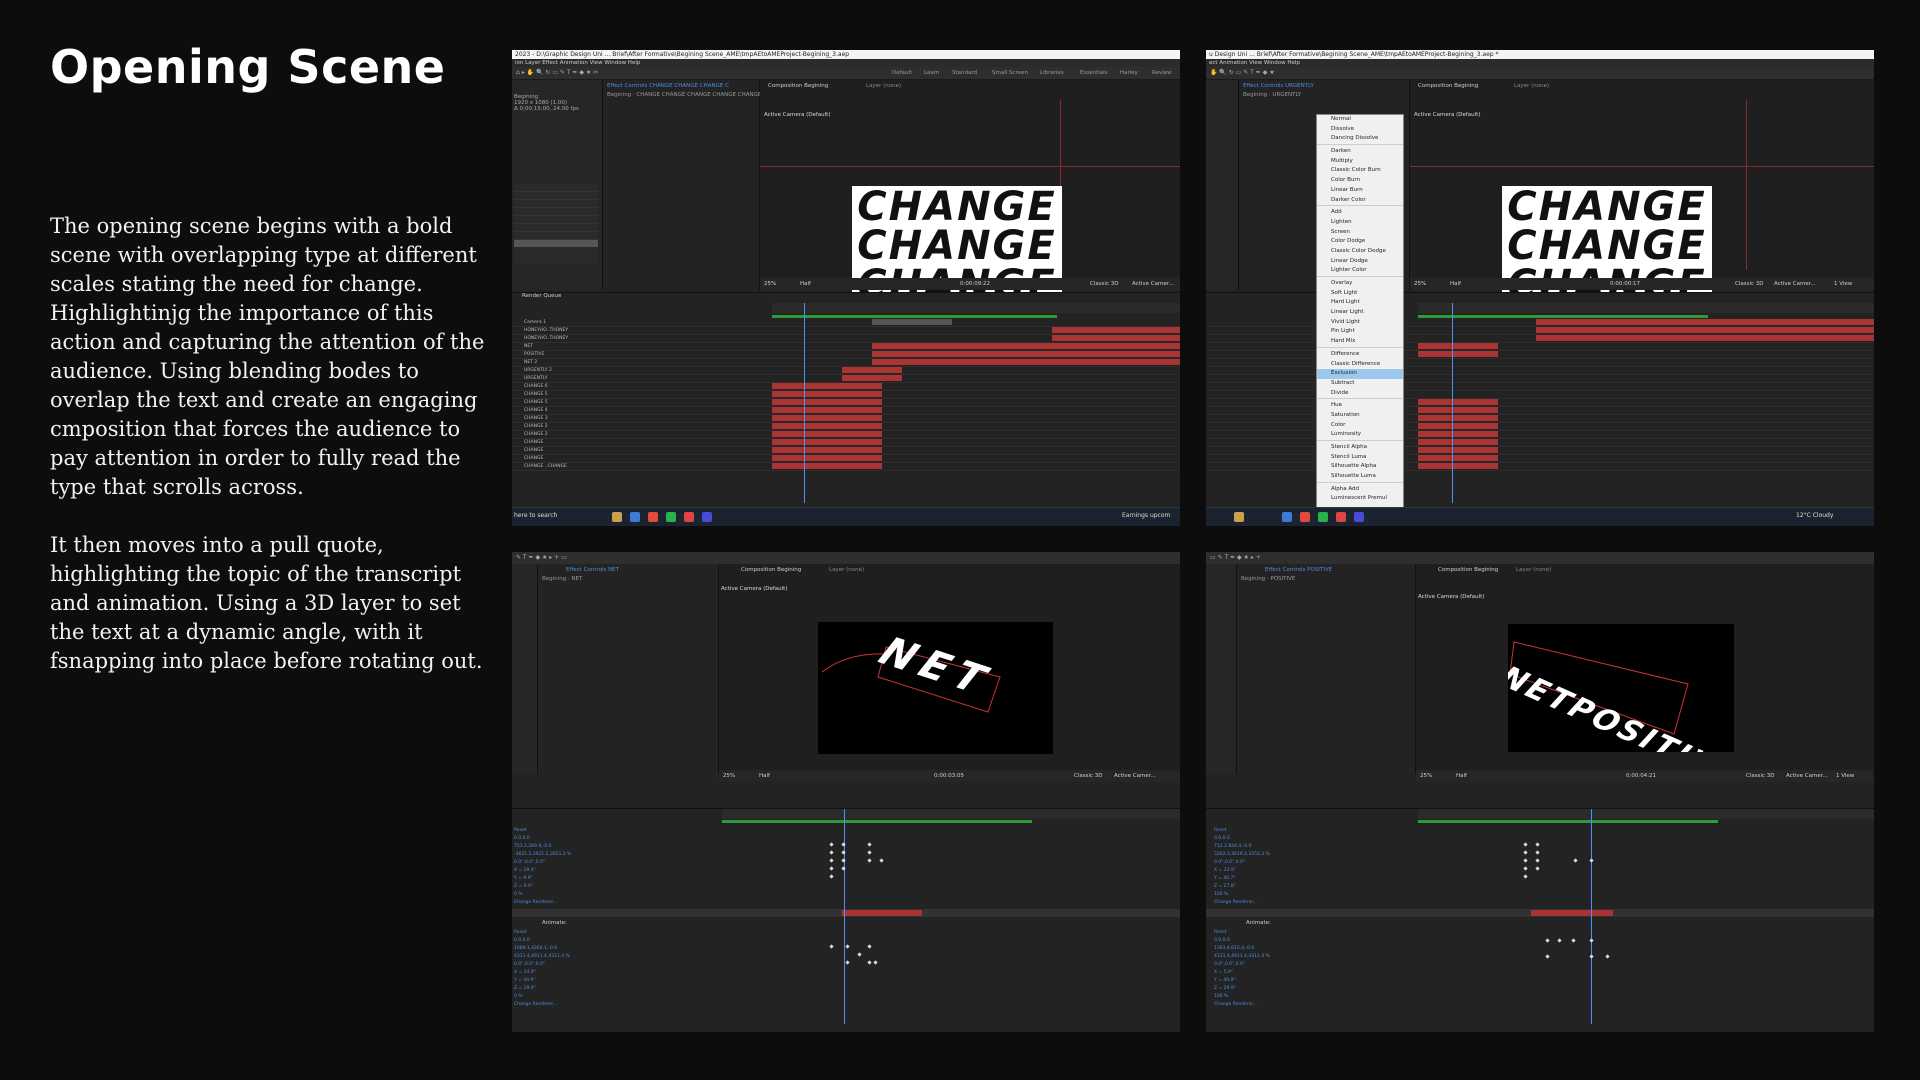 The height and width of the screenshot is (1080, 1920). I want to click on transform-value: Y = 40.9°, so click(1302, 981).